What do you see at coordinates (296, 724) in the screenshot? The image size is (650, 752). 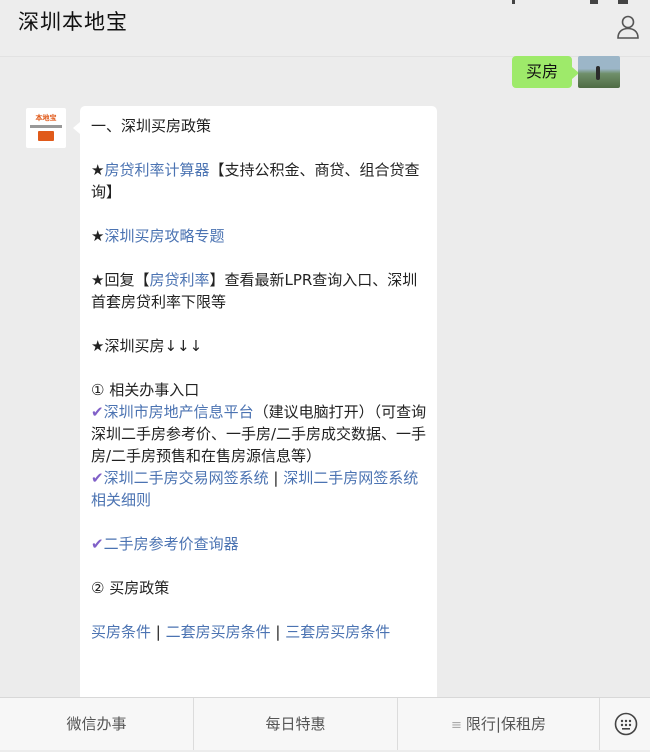 I see `tab-daily-deals: 每日特惠` at bounding box center [296, 724].